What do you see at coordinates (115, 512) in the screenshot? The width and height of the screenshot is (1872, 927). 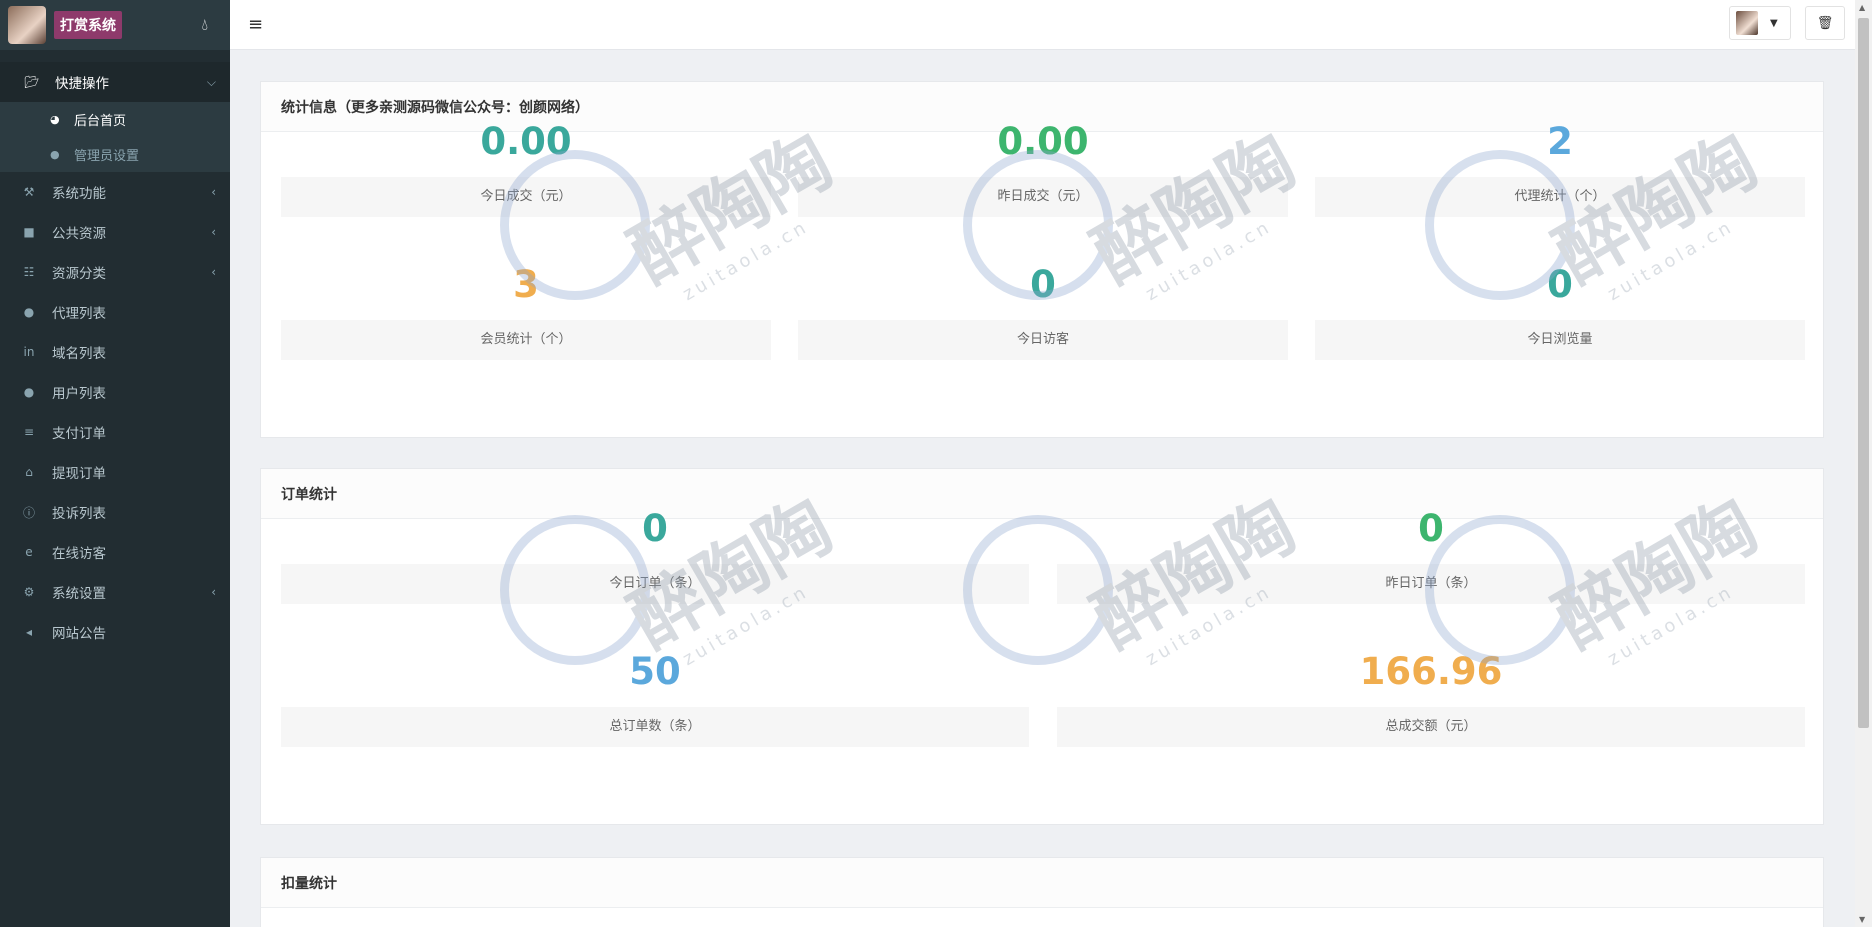 I see `sidebar-item-complaints: ⓘ 投诉列表` at bounding box center [115, 512].